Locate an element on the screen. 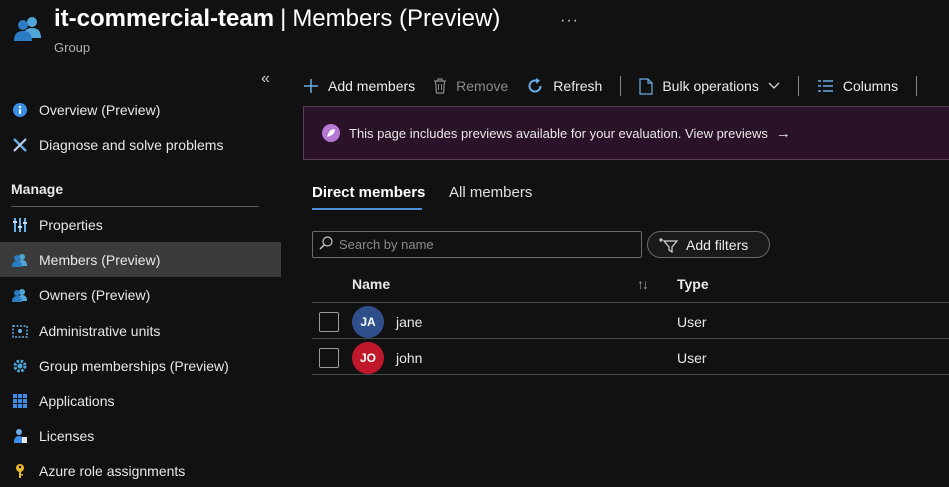 Image resolution: width=949 pixels, height=487 pixels. sidebar-item-label: Overview (Preview) is located at coordinates (100, 109).